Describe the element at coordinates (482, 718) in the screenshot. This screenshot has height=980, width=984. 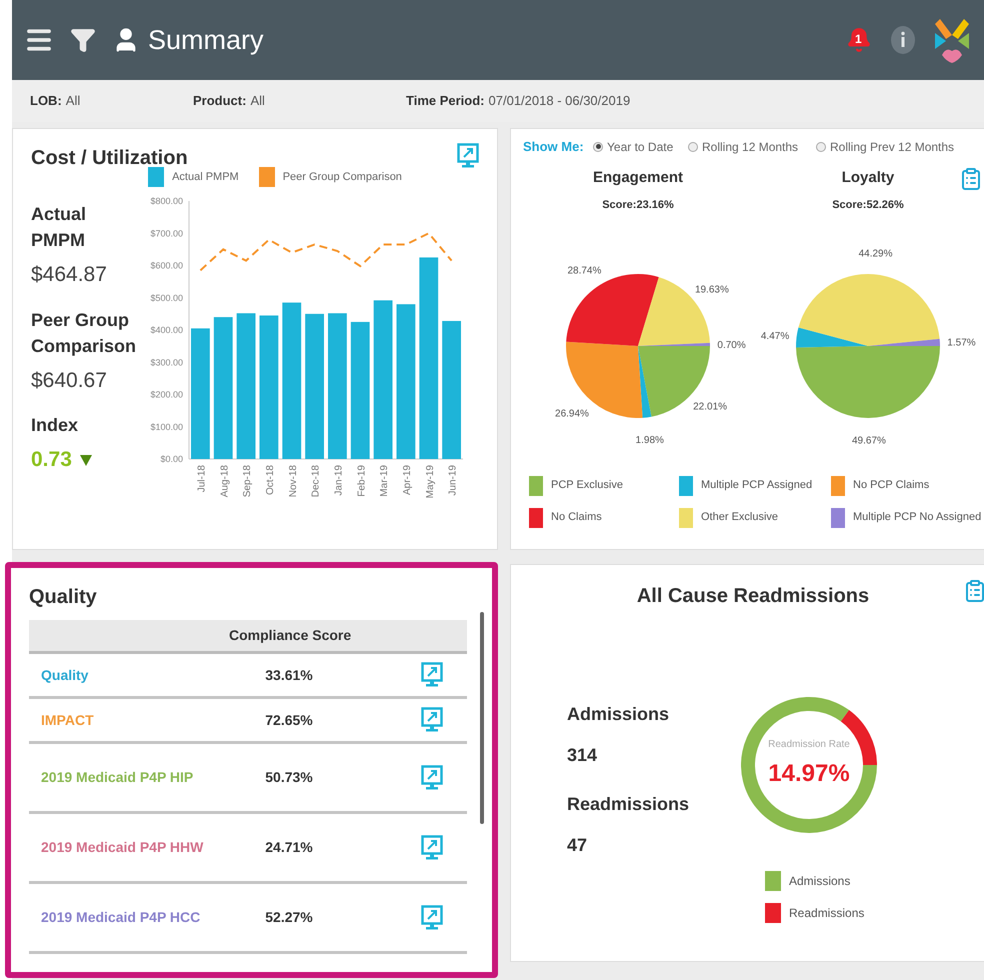
I see `scrollbar` at that location.